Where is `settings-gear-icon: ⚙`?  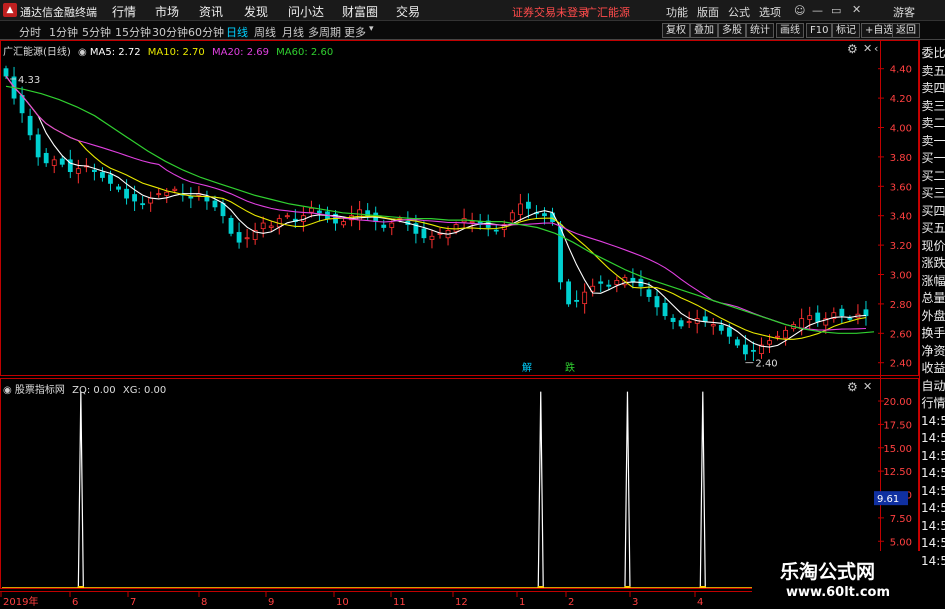 settings-gear-icon: ⚙ is located at coordinates (852, 49).